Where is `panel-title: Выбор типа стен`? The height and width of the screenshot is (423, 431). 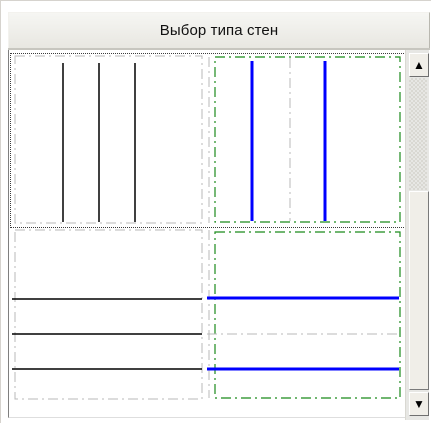
panel-title: Выбор типа стен is located at coordinates (219, 30).